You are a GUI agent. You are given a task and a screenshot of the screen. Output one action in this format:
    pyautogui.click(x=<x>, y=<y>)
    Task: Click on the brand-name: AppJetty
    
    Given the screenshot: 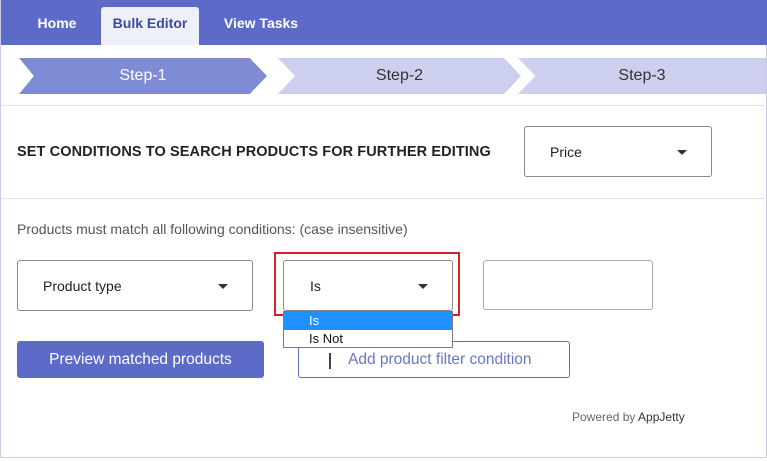 What is the action you would take?
    pyautogui.click(x=661, y=417)
    